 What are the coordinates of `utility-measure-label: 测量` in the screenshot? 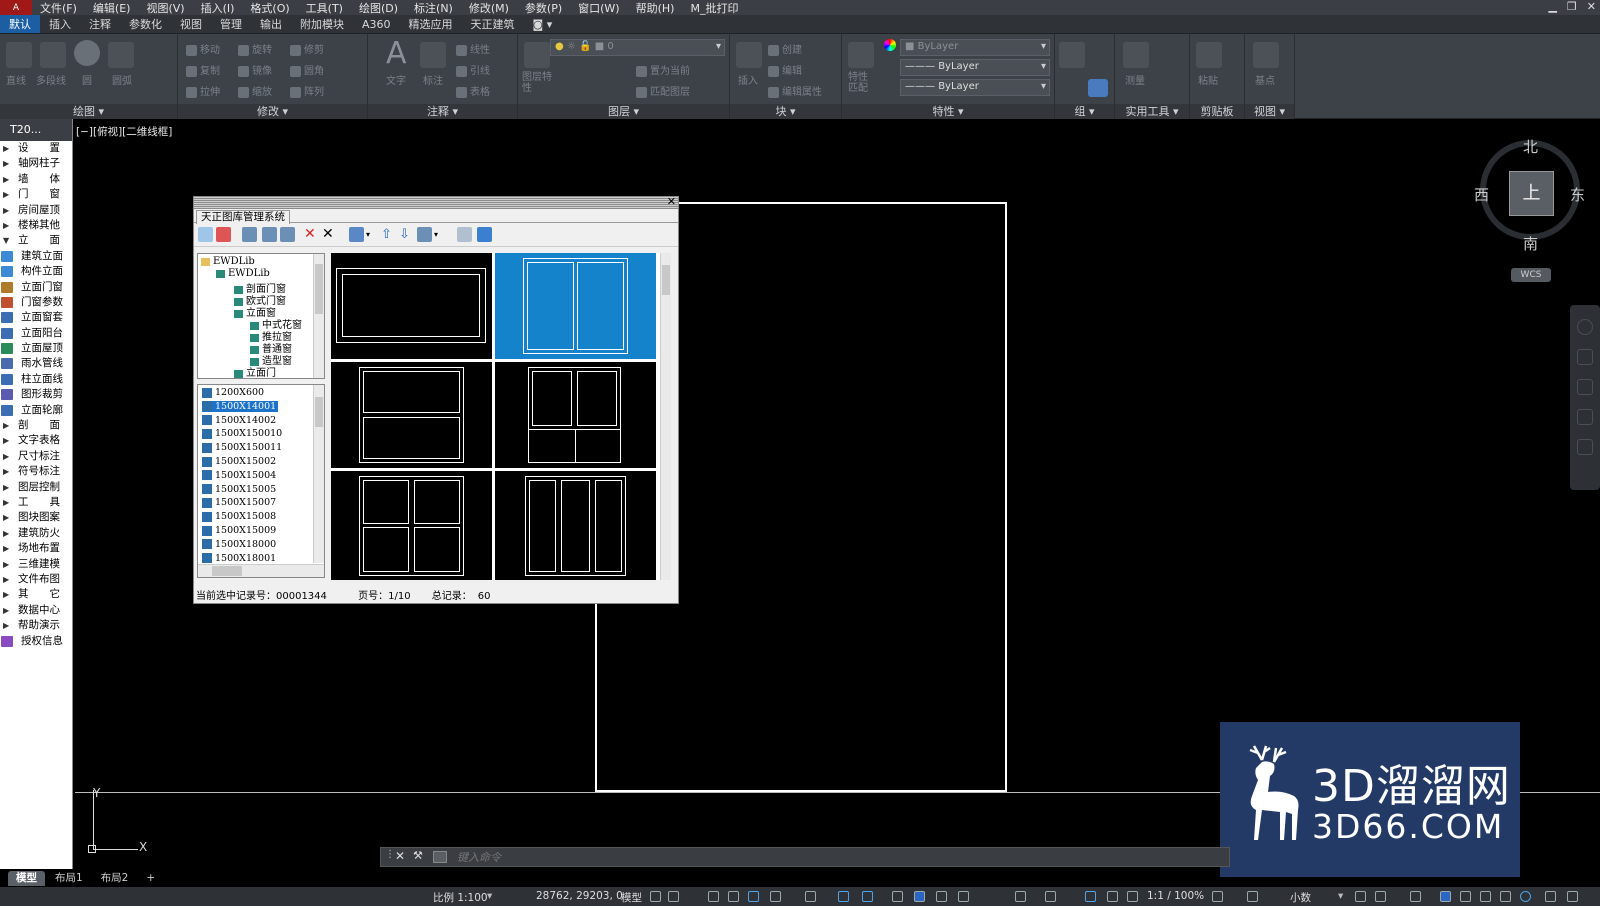 It's located at (1135, 79).